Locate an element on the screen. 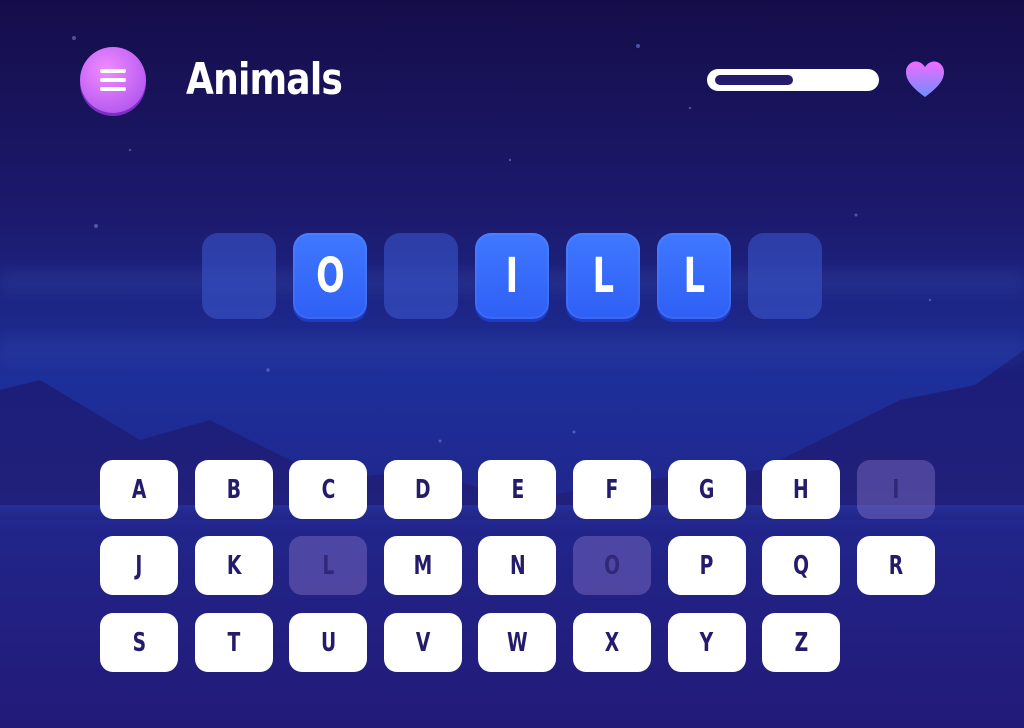 The width and height of the screenshot is (1024, 728). key-label: C is located at coordinates (328, 489).